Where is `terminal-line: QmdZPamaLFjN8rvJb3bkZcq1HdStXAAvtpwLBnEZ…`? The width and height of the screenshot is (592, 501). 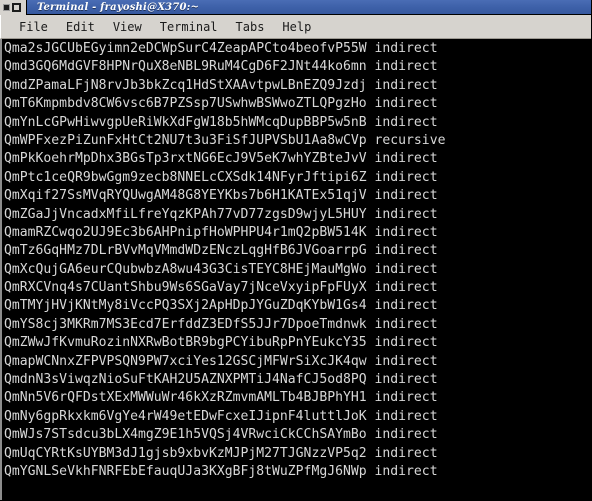
terminal-line: QmdZPamaLFjN8rvJb3bkZcq1HdStXAAvtpwLBnEZ… is located at coordinates (221, 85).